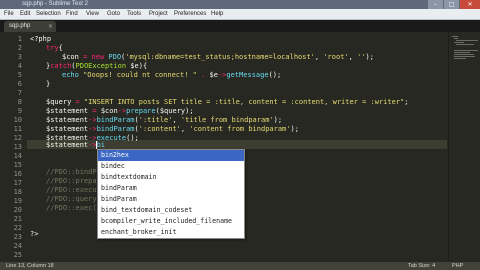  Describe the element at coordinates (92, 14) in the screenshot. I see `menu-view: View` at that location.